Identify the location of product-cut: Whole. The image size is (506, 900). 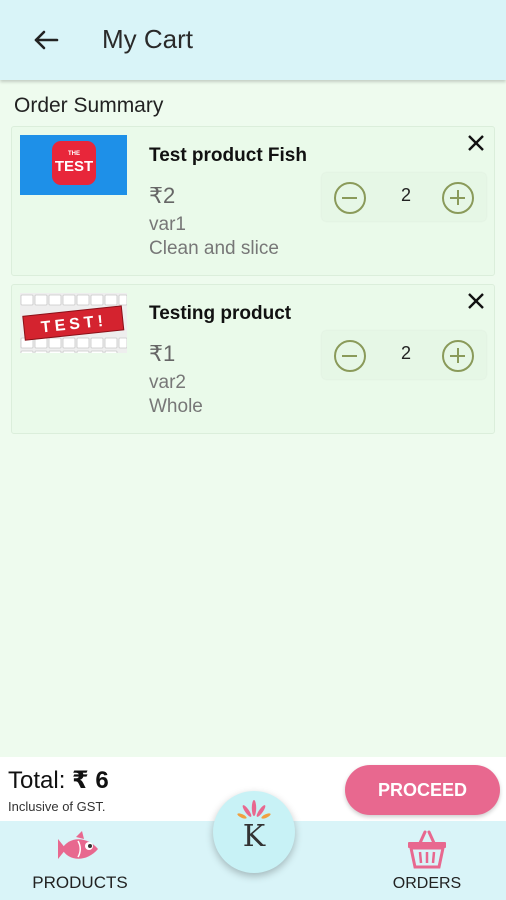
(176, 406).